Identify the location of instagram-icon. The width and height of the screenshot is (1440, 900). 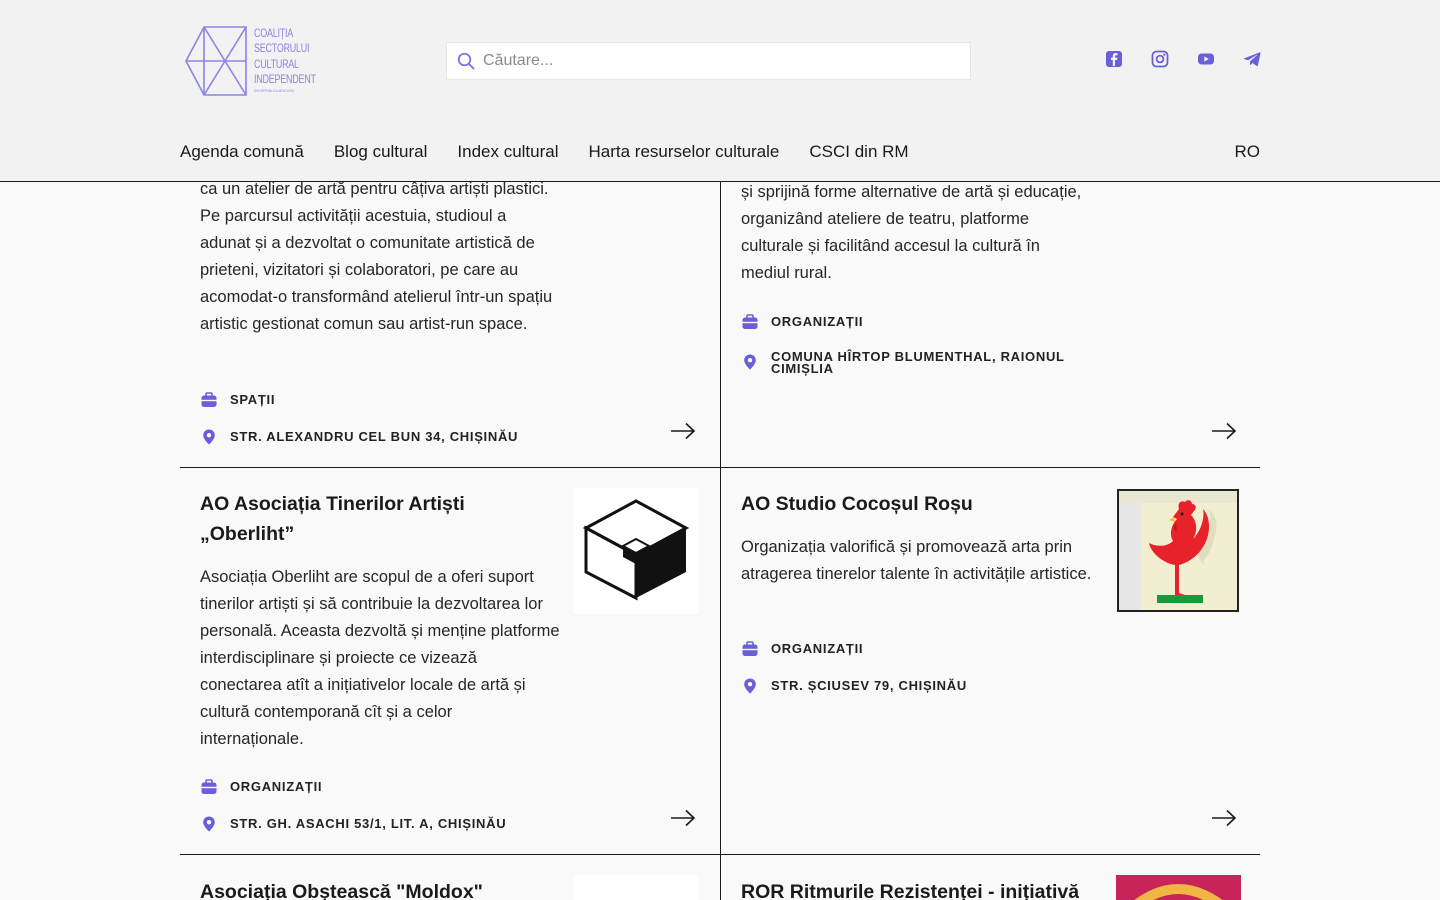
(1160, 59).